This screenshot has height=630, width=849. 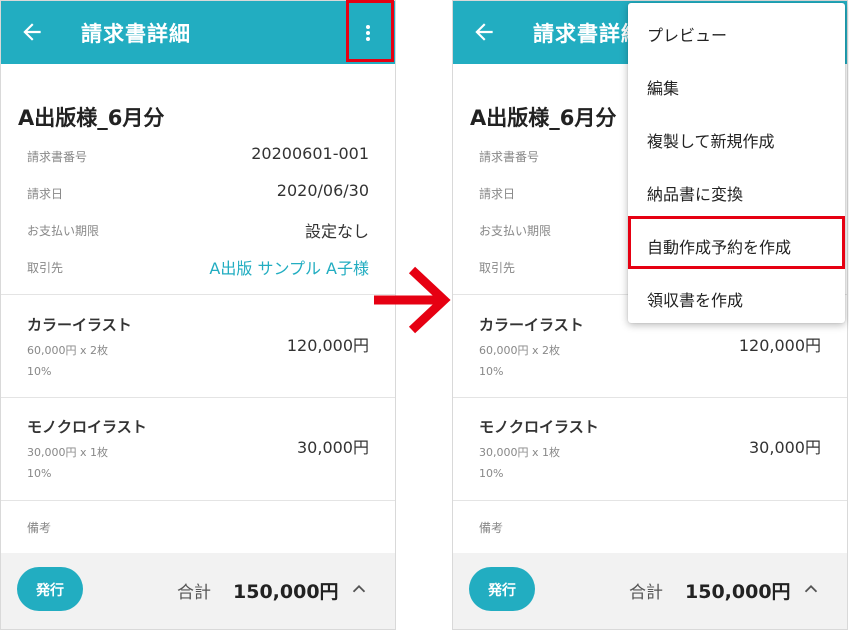 I want to click on menu-item-label: 編集, so click(x=663, y=88).